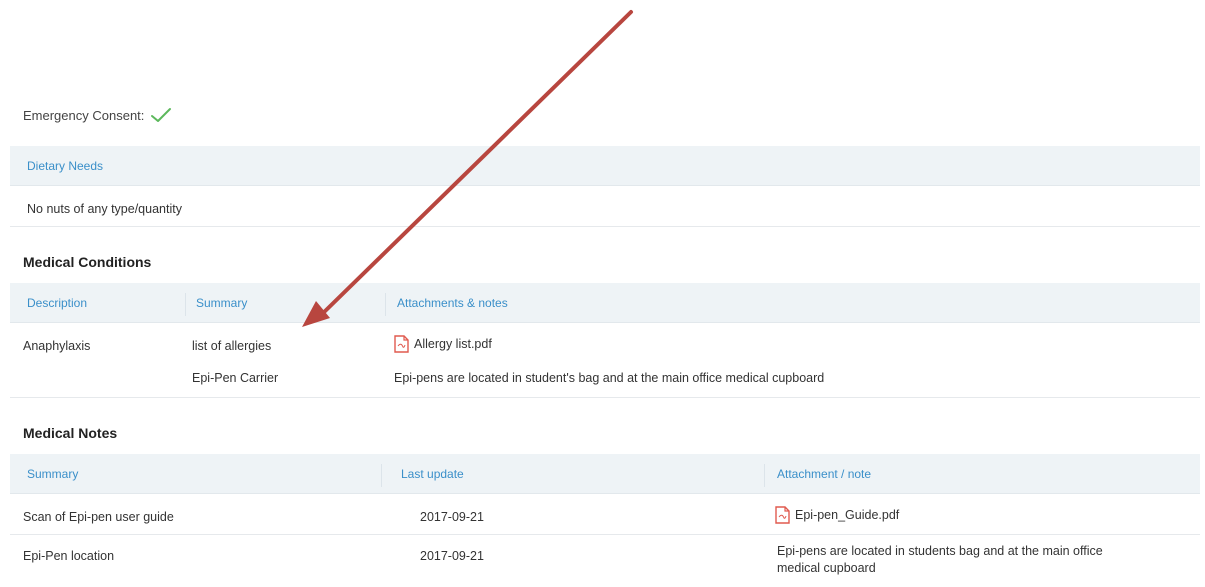 This screenshot has width=1205, height=587. I want to click on emergency-consent: Emergency Consent:, so click(97, 115).